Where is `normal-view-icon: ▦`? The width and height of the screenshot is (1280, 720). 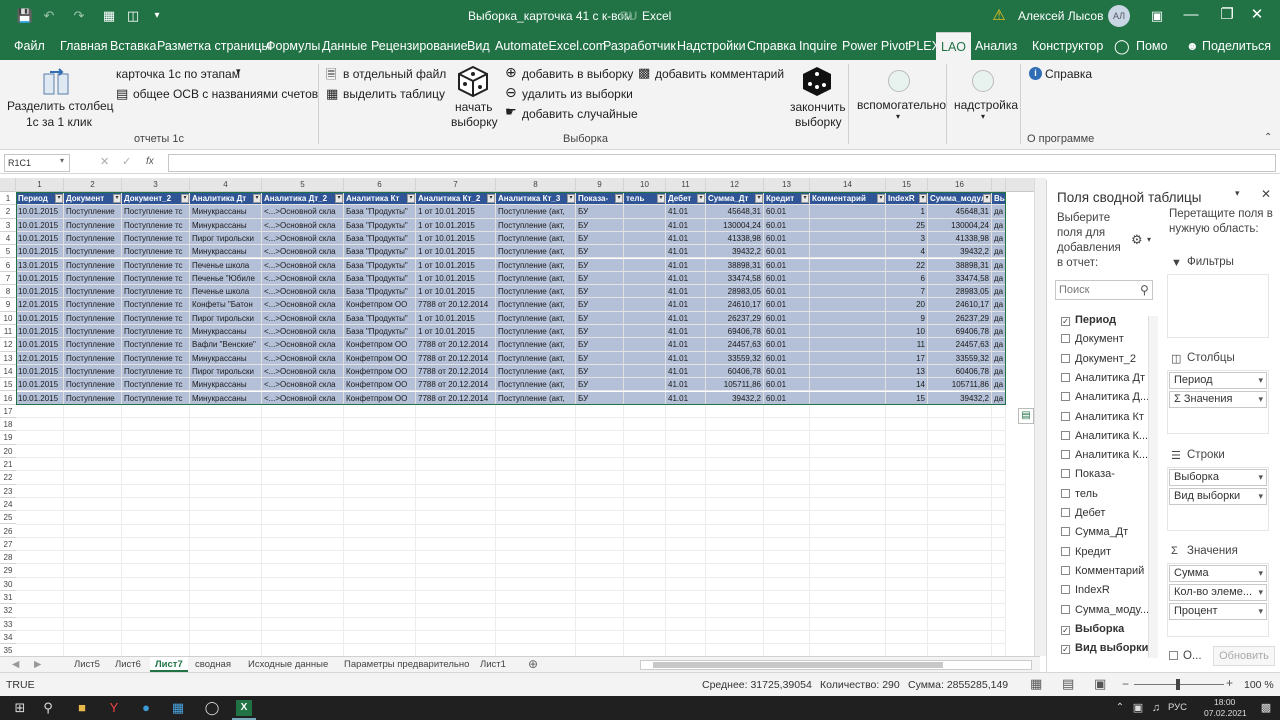
normal-view-icon: ▦ is located at coordinates (1036, 684).